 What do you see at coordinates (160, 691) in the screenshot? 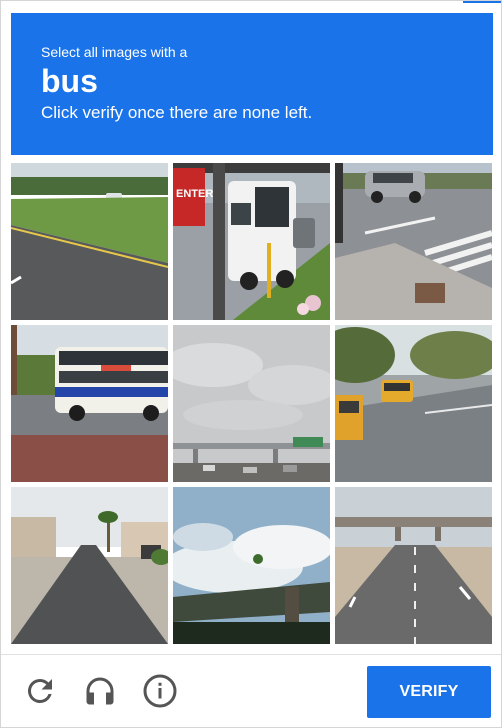
I see `info-icon` at bounding box center [160, 691].